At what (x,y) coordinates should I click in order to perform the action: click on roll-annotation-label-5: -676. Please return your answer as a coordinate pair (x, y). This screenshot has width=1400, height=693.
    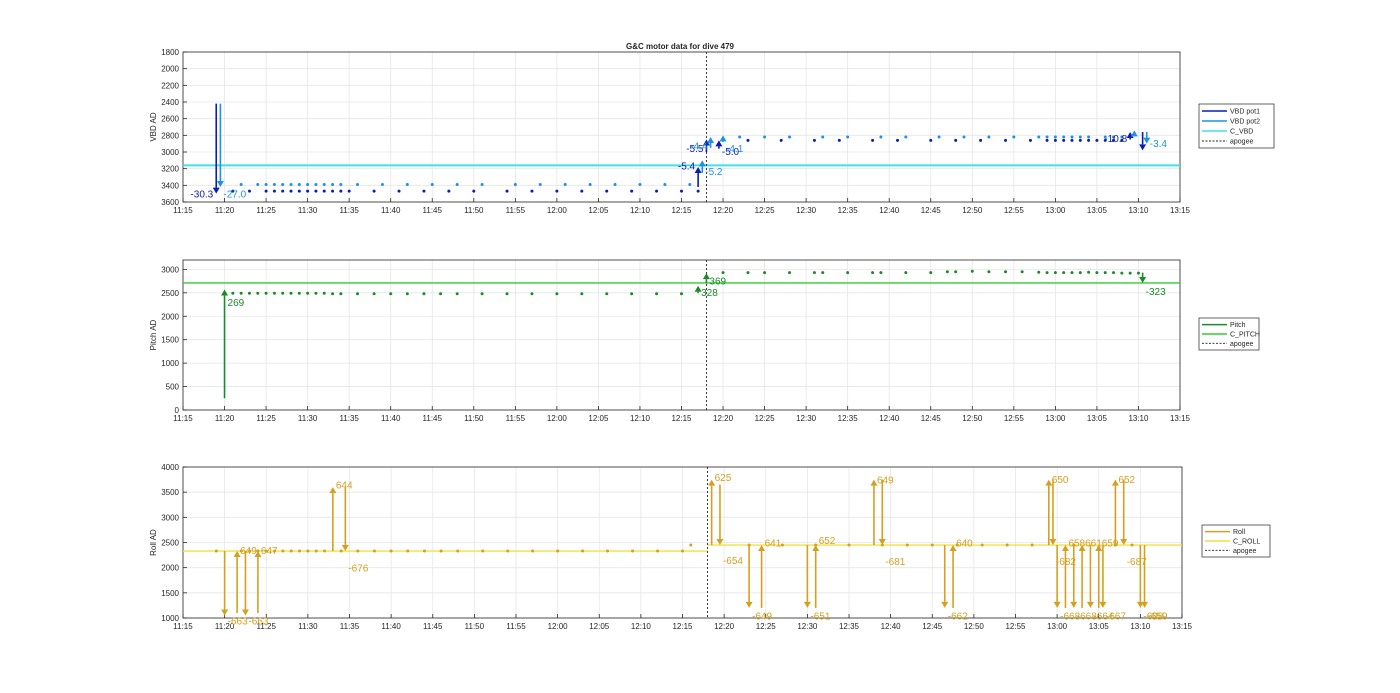
    Looking at the image, I should click on (358, 569).